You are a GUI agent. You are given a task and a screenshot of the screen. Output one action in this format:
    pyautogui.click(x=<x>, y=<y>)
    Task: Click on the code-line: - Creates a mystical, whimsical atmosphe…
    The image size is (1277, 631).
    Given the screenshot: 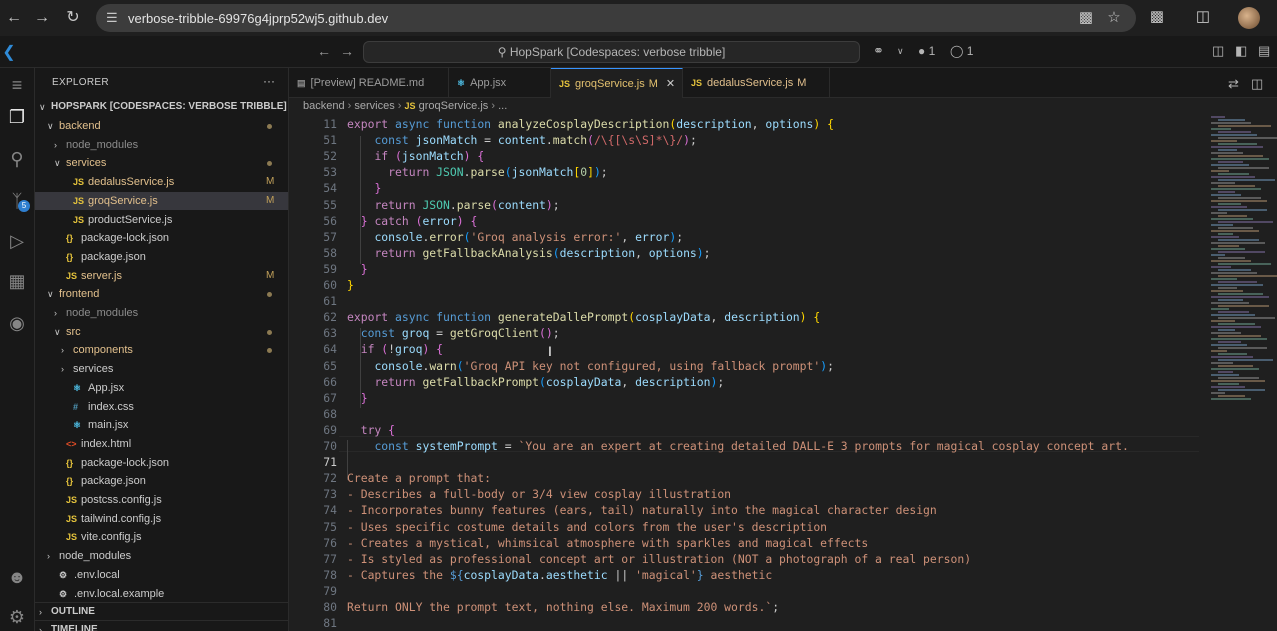 What is the action you would take?
    pyautogui.click(x=607, y=543)
    